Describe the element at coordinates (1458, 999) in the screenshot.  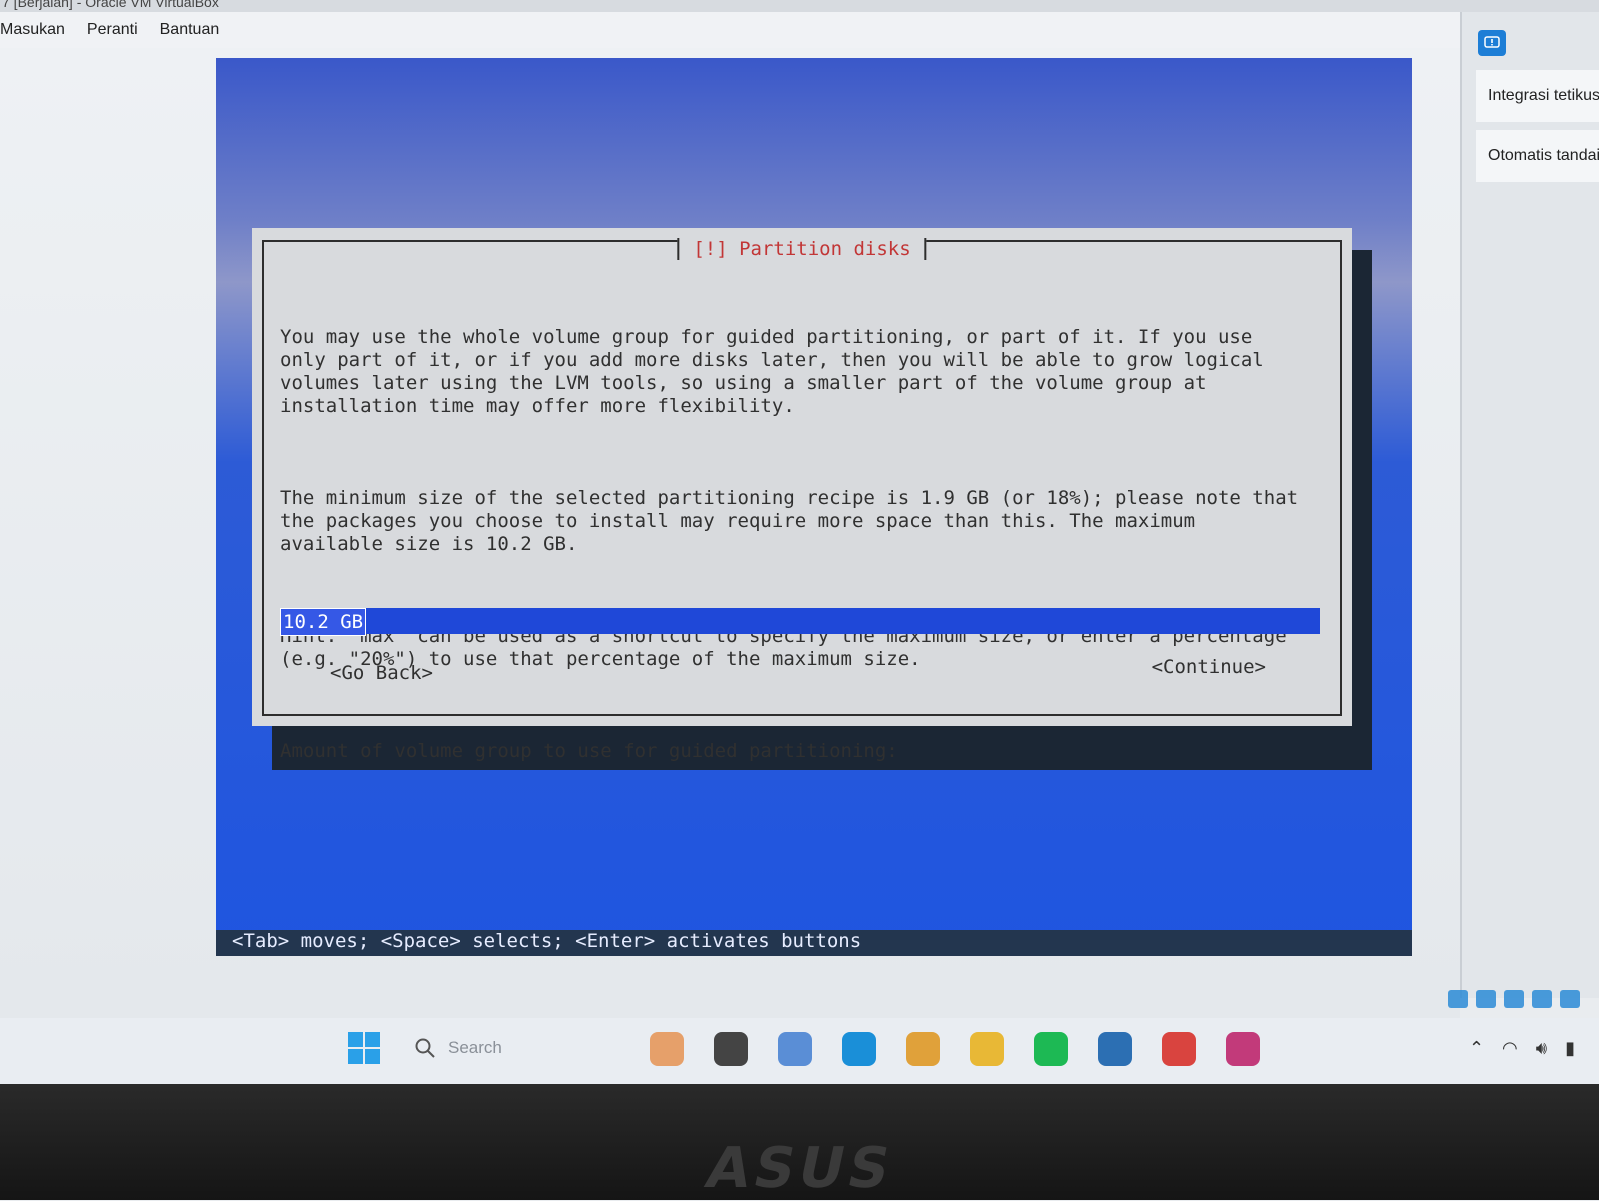
I see `disk-icon` at that location.